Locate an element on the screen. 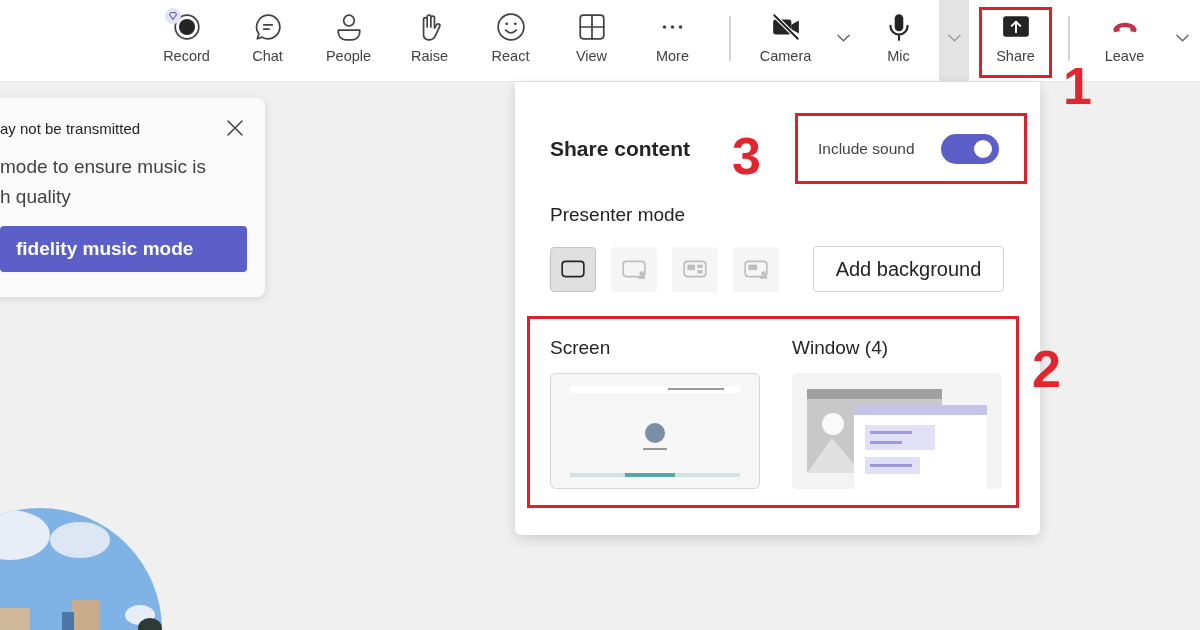 The height and width of the screenshot is (630, 1200). smiley-icon is located at coordinates (510, 27).